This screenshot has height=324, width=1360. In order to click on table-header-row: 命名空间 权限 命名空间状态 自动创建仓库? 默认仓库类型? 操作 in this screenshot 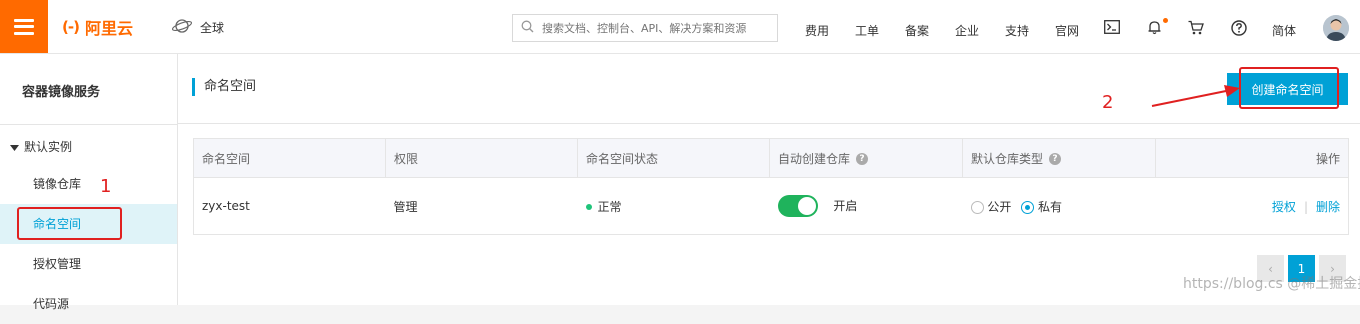, I will do `click(771, 158)`.